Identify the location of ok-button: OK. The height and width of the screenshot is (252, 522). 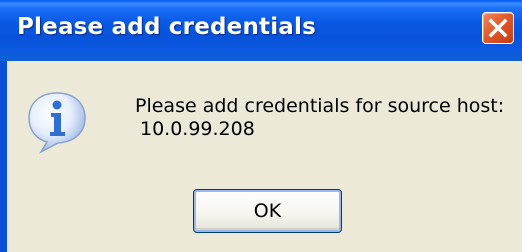
(267, 211).